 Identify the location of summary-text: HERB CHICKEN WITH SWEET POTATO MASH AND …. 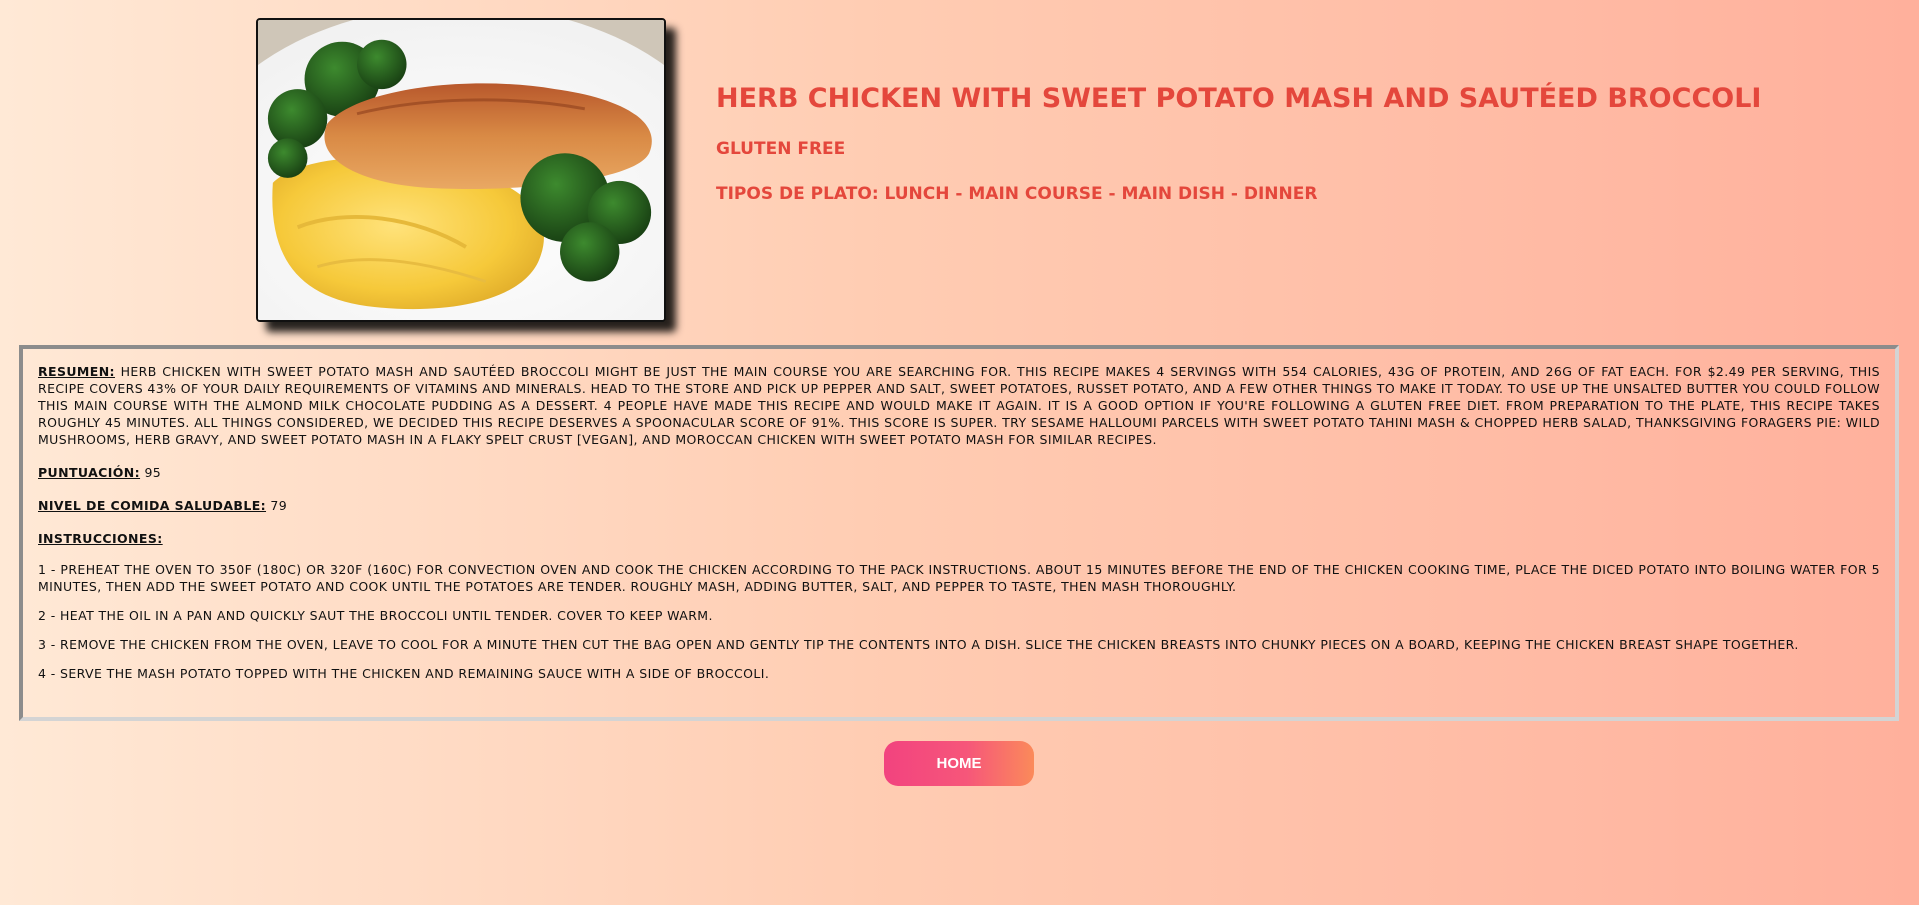
(959, 405).